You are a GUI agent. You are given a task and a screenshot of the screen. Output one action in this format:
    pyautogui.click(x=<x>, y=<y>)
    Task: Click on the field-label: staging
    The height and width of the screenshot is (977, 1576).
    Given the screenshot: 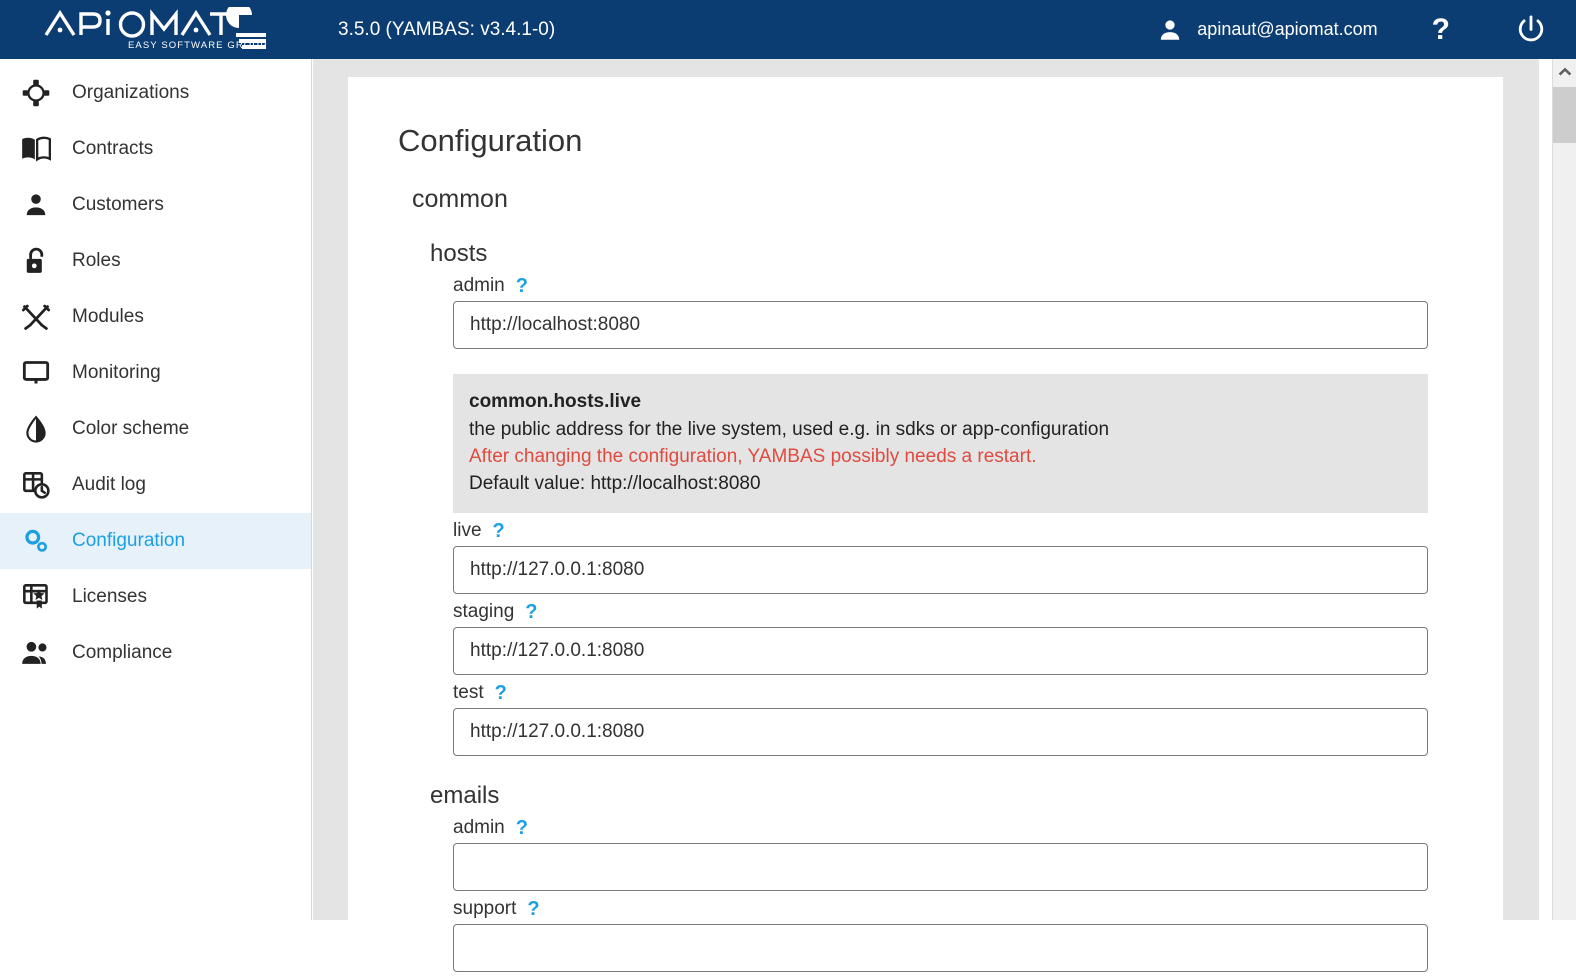 What is the action you would take?
    pyautogui.click(x=484, y=611)
    